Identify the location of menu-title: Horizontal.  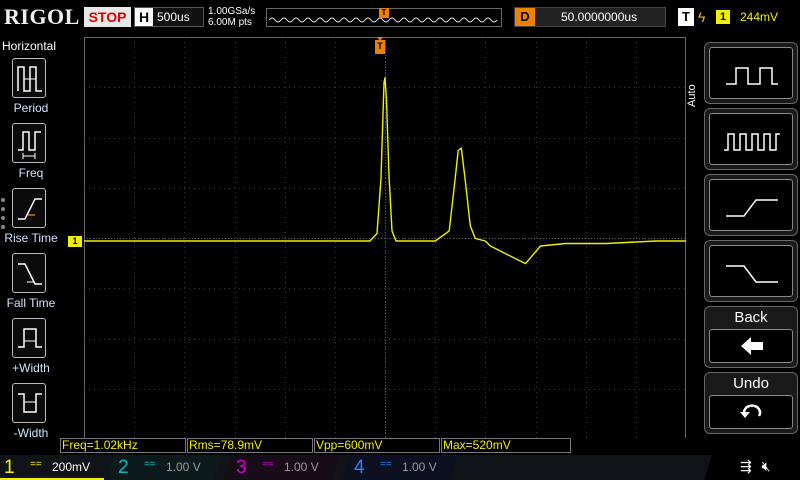
(29, 46).